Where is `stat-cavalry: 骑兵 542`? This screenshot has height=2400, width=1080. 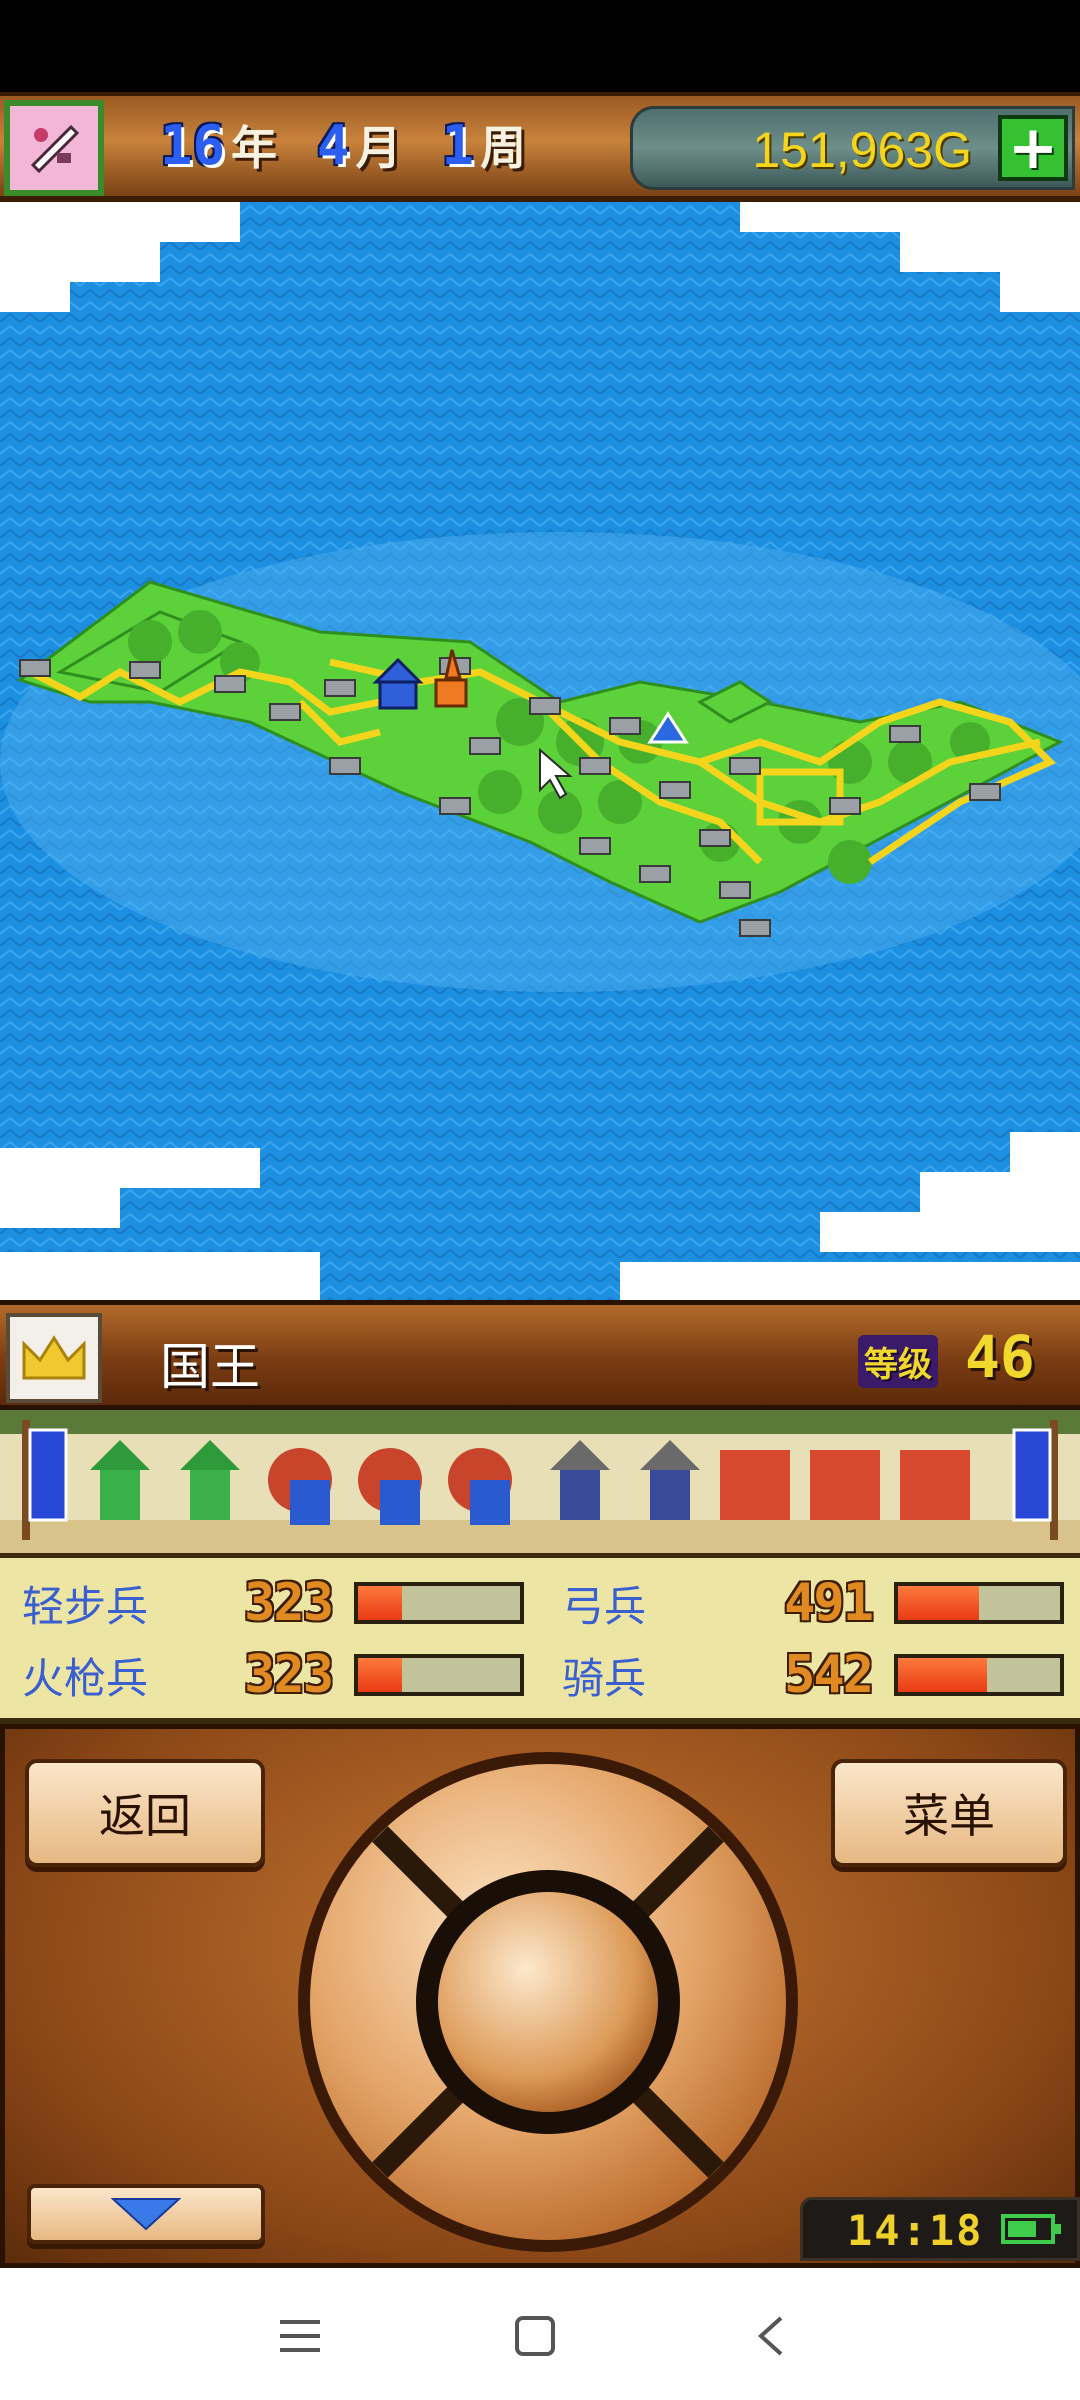 stat-cavalry: 骑兵 542 is located at coordinates (813, 1675).